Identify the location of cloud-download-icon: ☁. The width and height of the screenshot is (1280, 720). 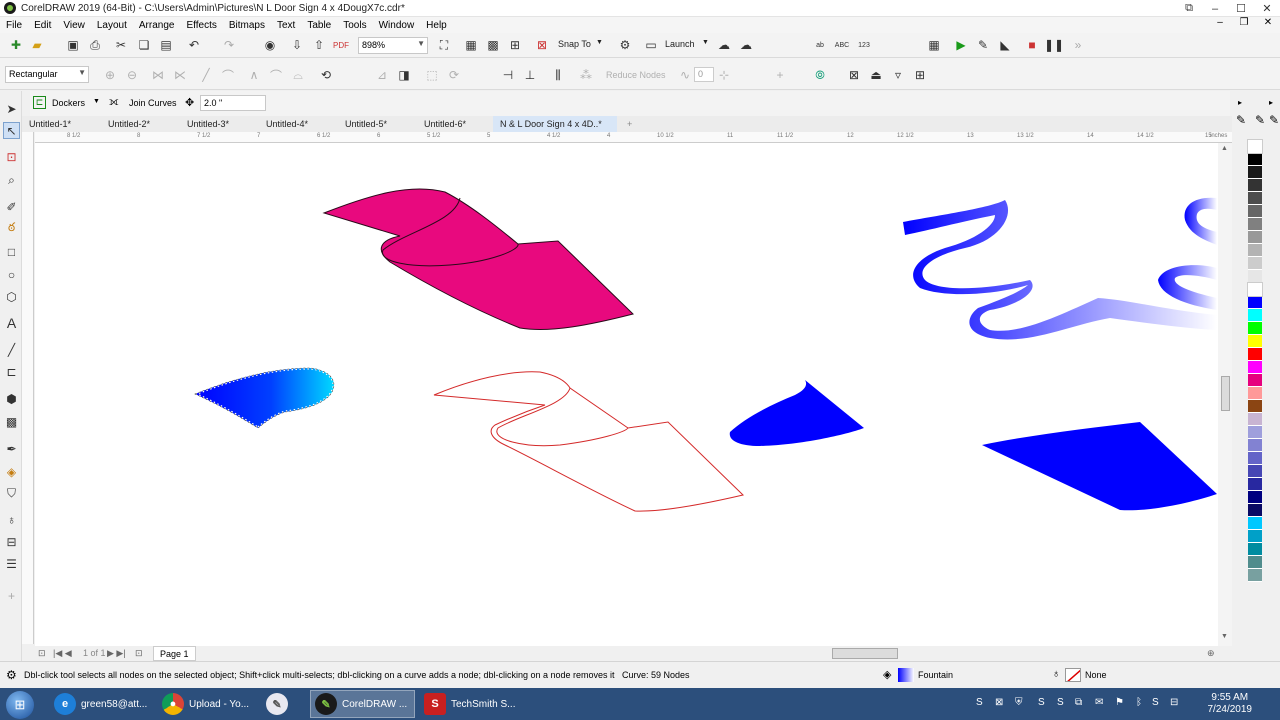
(746, 45).